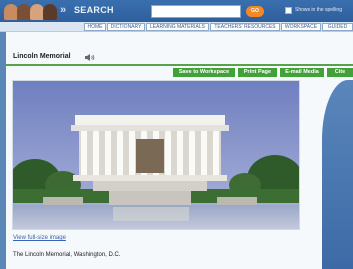  Describe the element at coordinates (337, 27) in the screenshot. I see `nav-guided: GUIDED` at that location.